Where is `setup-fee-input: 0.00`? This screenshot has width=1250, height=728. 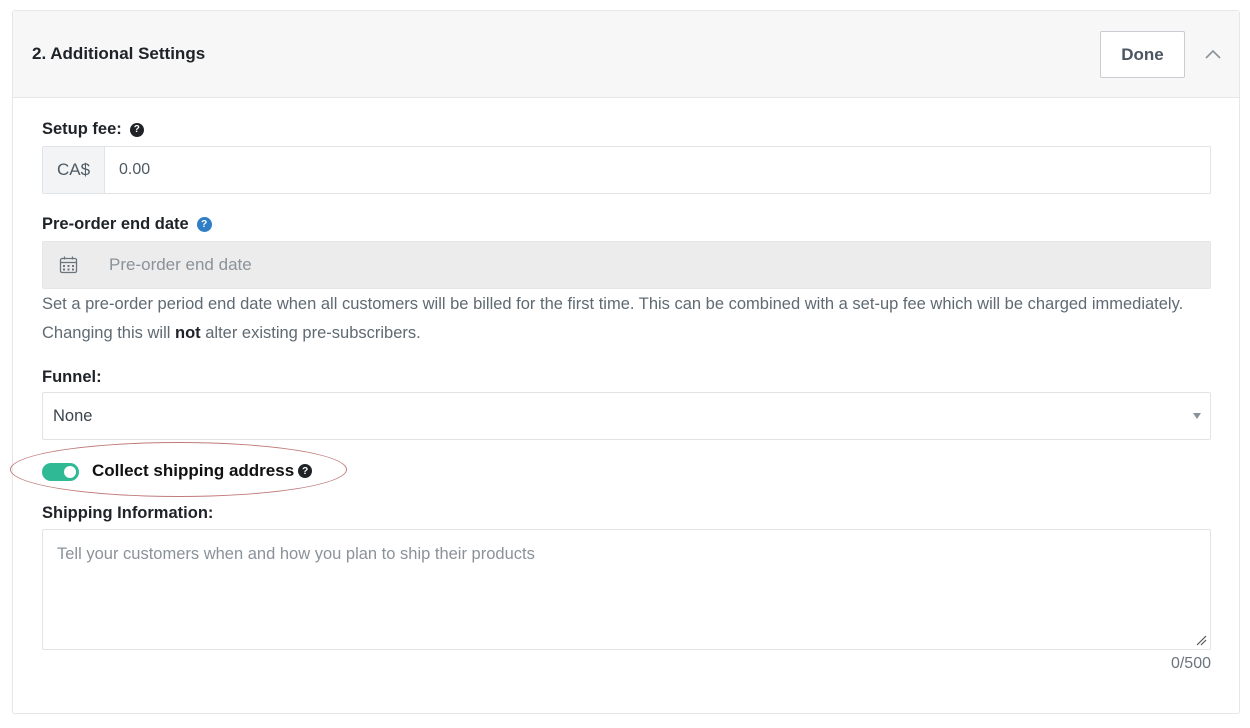
setup-fee-input: 0.00 is located at coordinates (657, 170).